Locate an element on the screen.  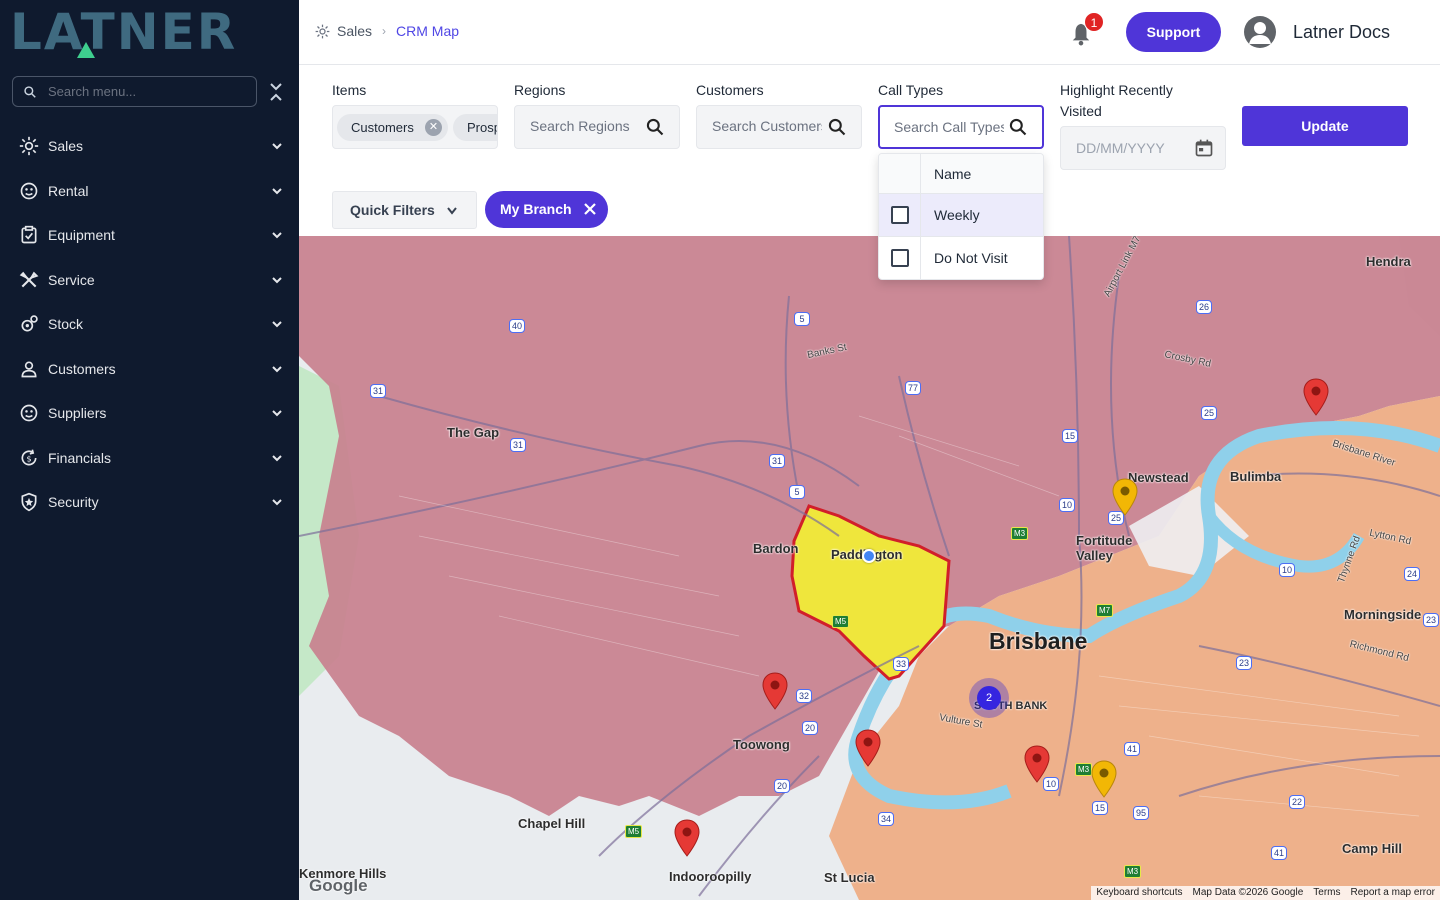
call-types-field is located at coordinates (961, 127).